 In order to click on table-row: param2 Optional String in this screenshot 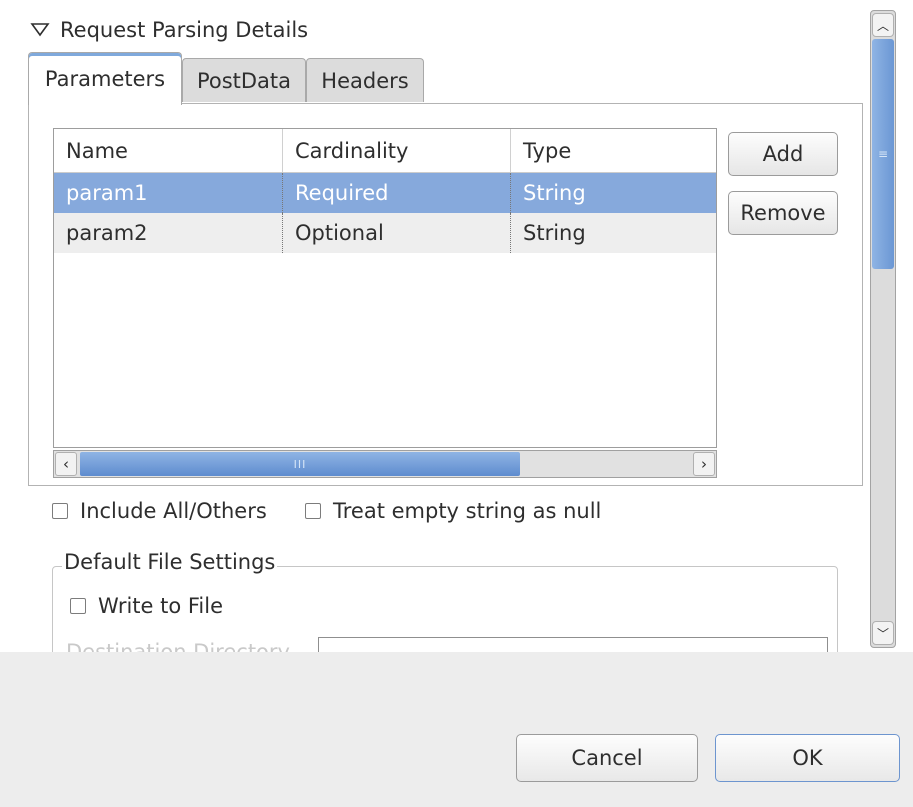, I will do `click(385, 233)`.